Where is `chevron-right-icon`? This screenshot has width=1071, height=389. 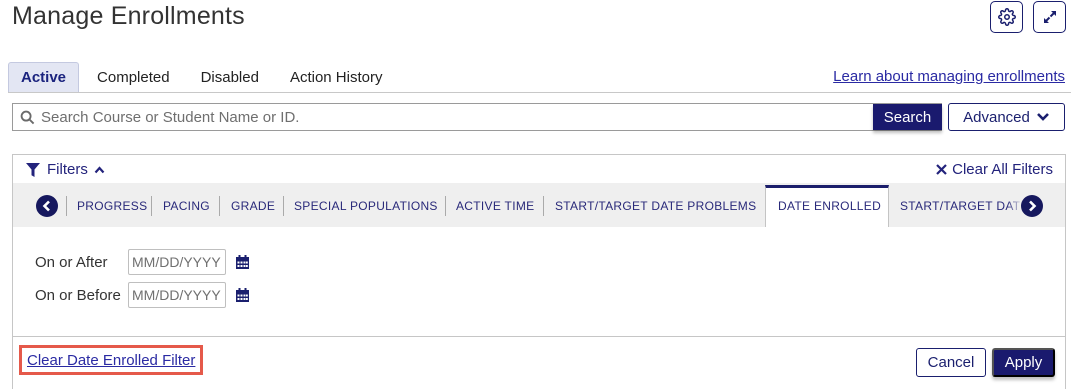 chevron-right-icon is located at coordinates (1032, 206).